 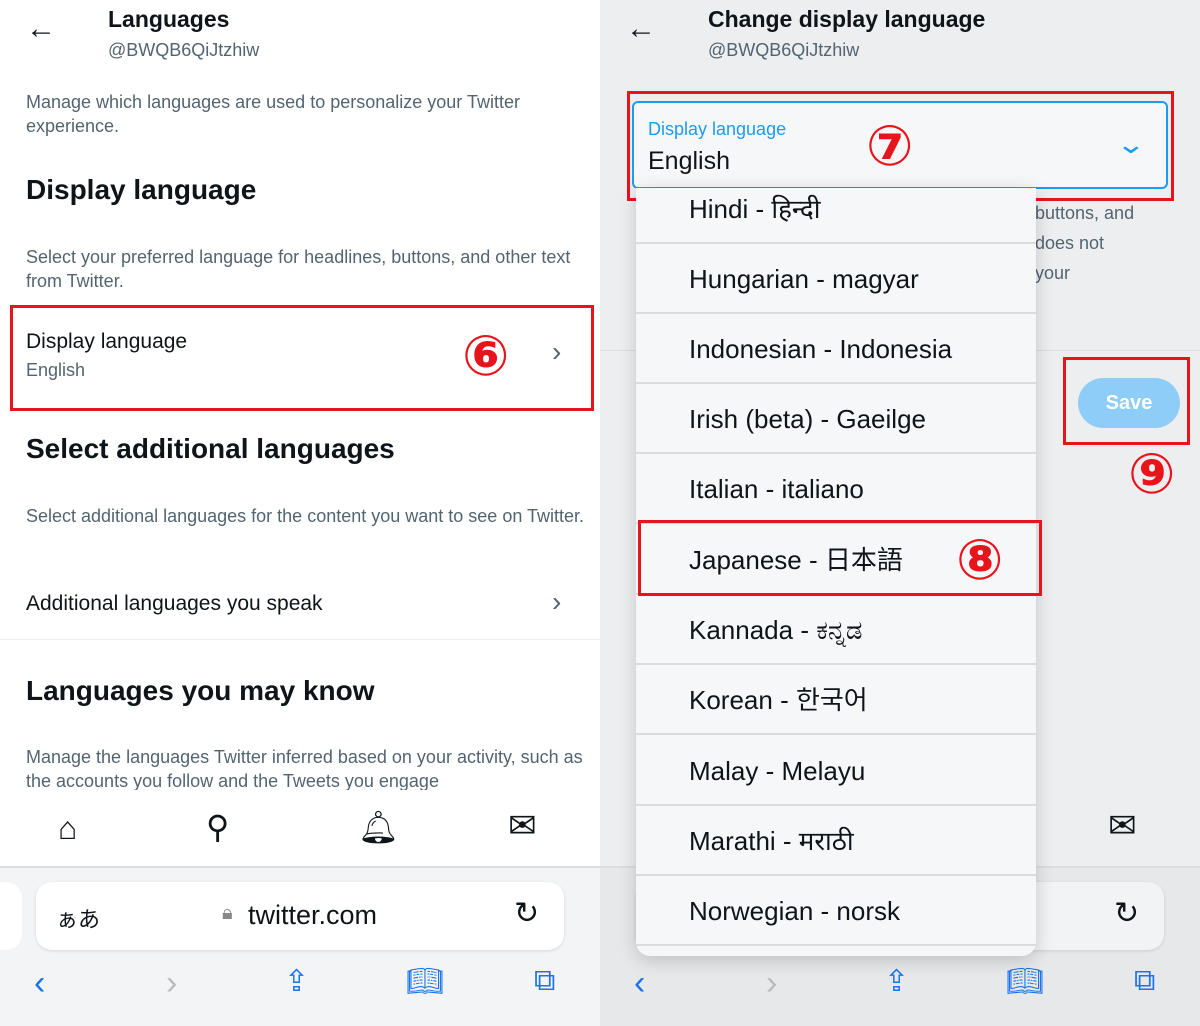 I want to click on page-title: Change display language, so click(x=847, y=19).